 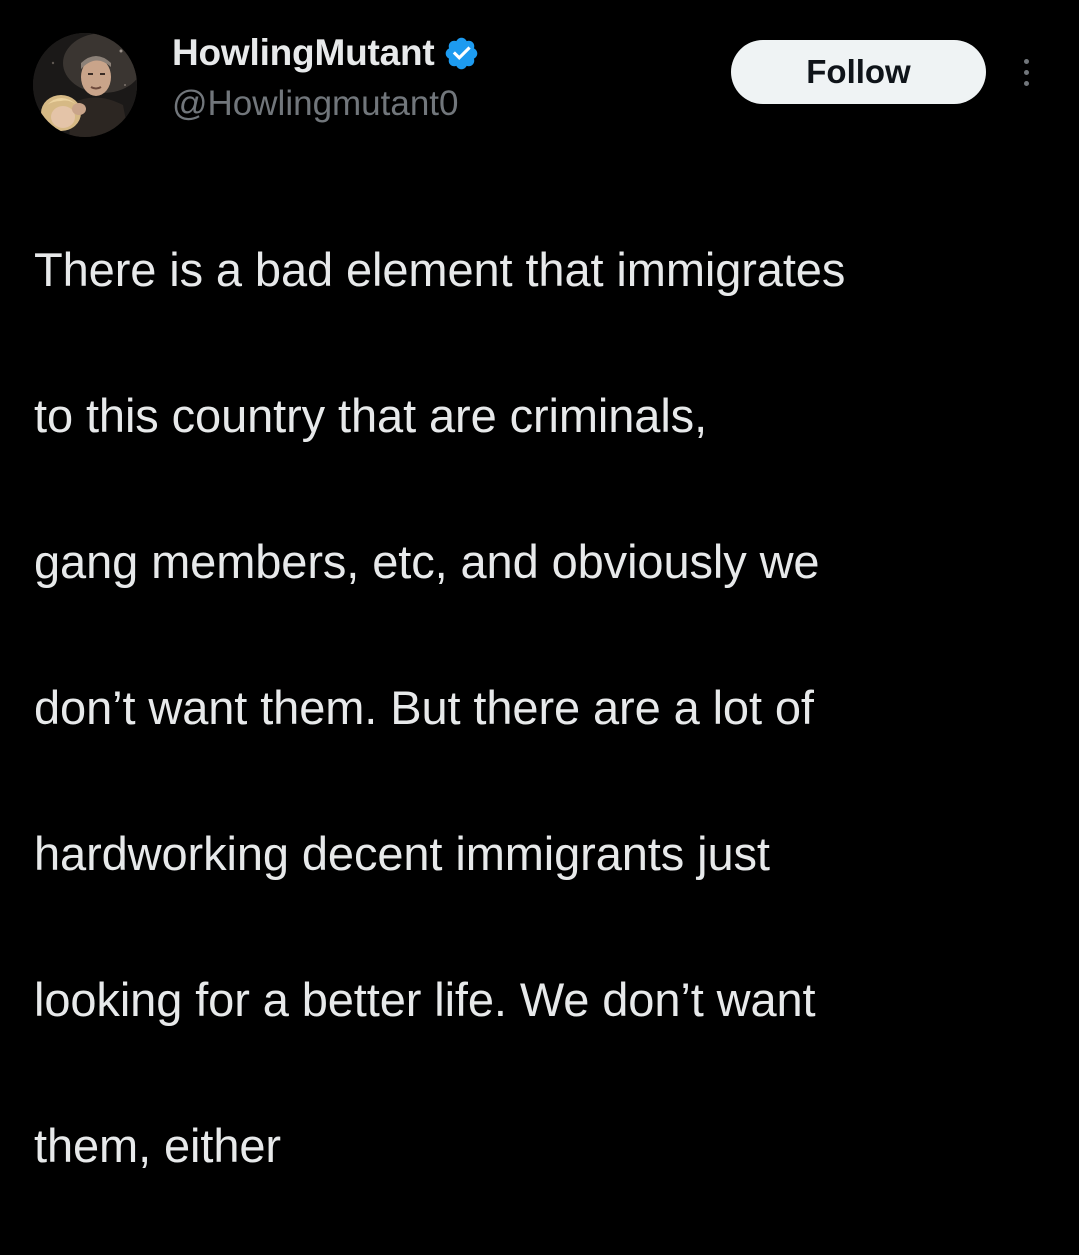 What do you see at coordinates (157, 1145) in the screenshot?
I see `tweet-text-line: them, either` at bounding box center [157, 1145].